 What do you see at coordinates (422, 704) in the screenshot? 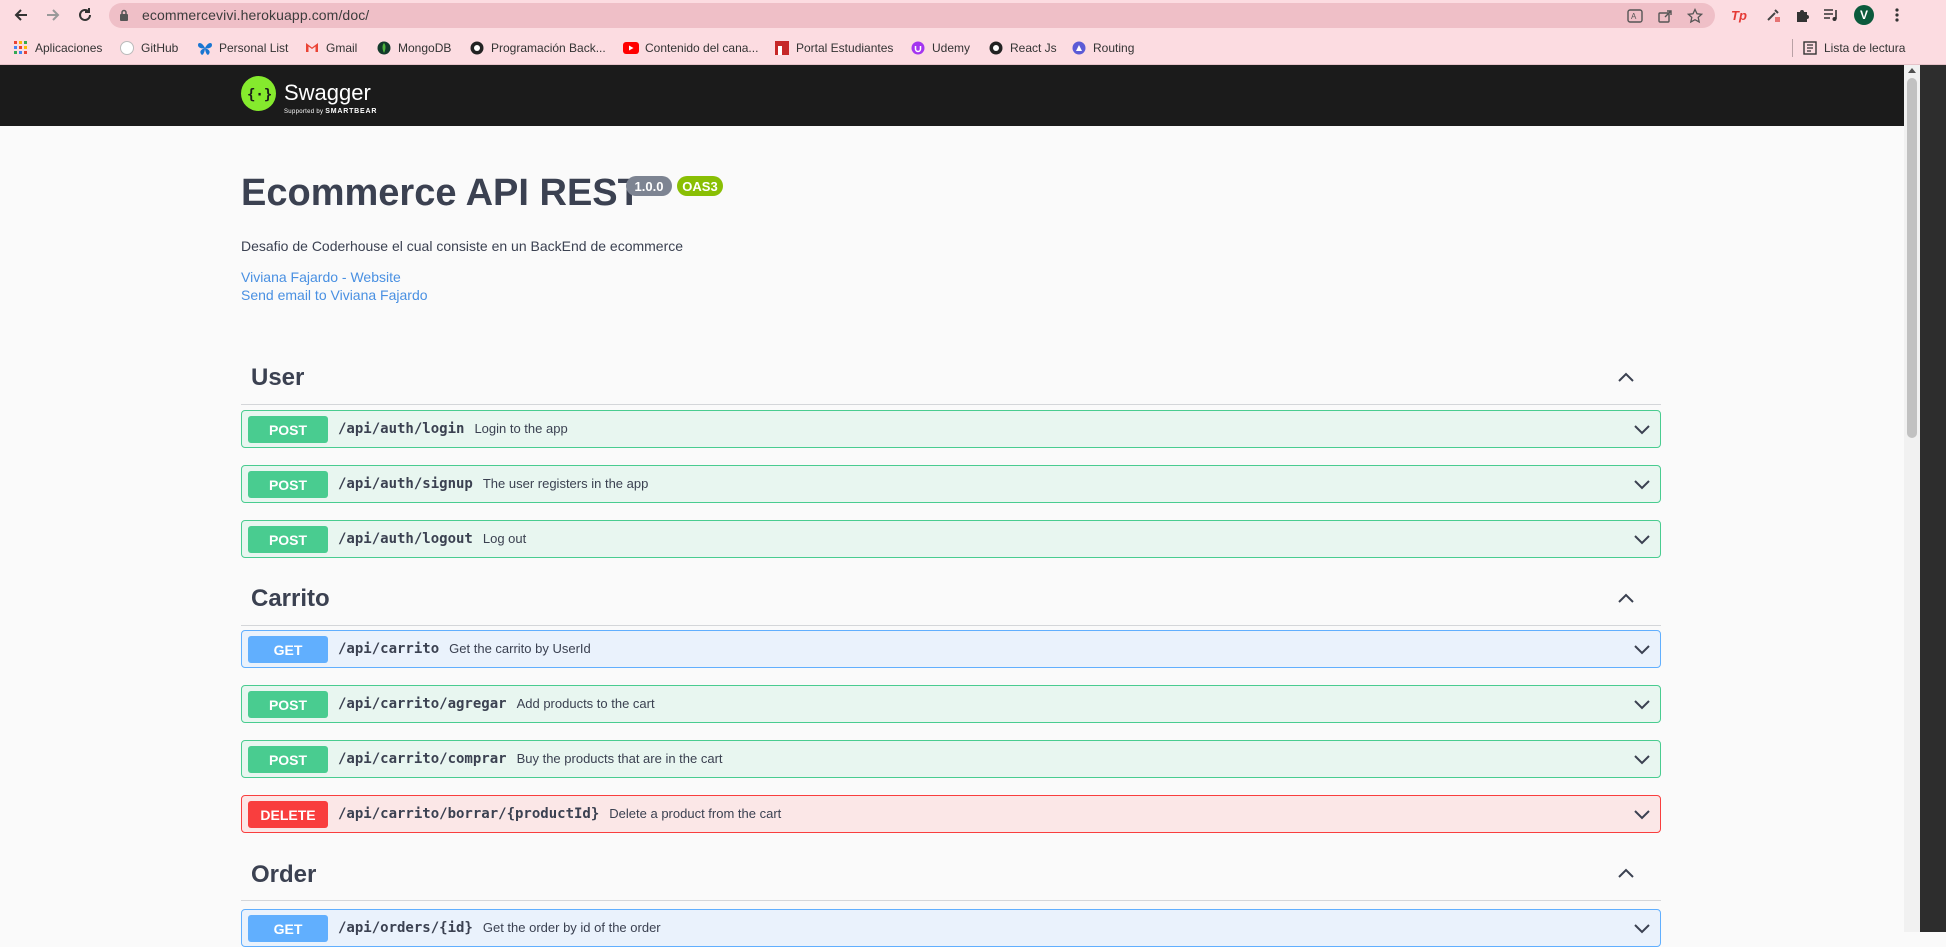
I see `path-text: /api/carrito/agregar` at bounding box center [422, 704].